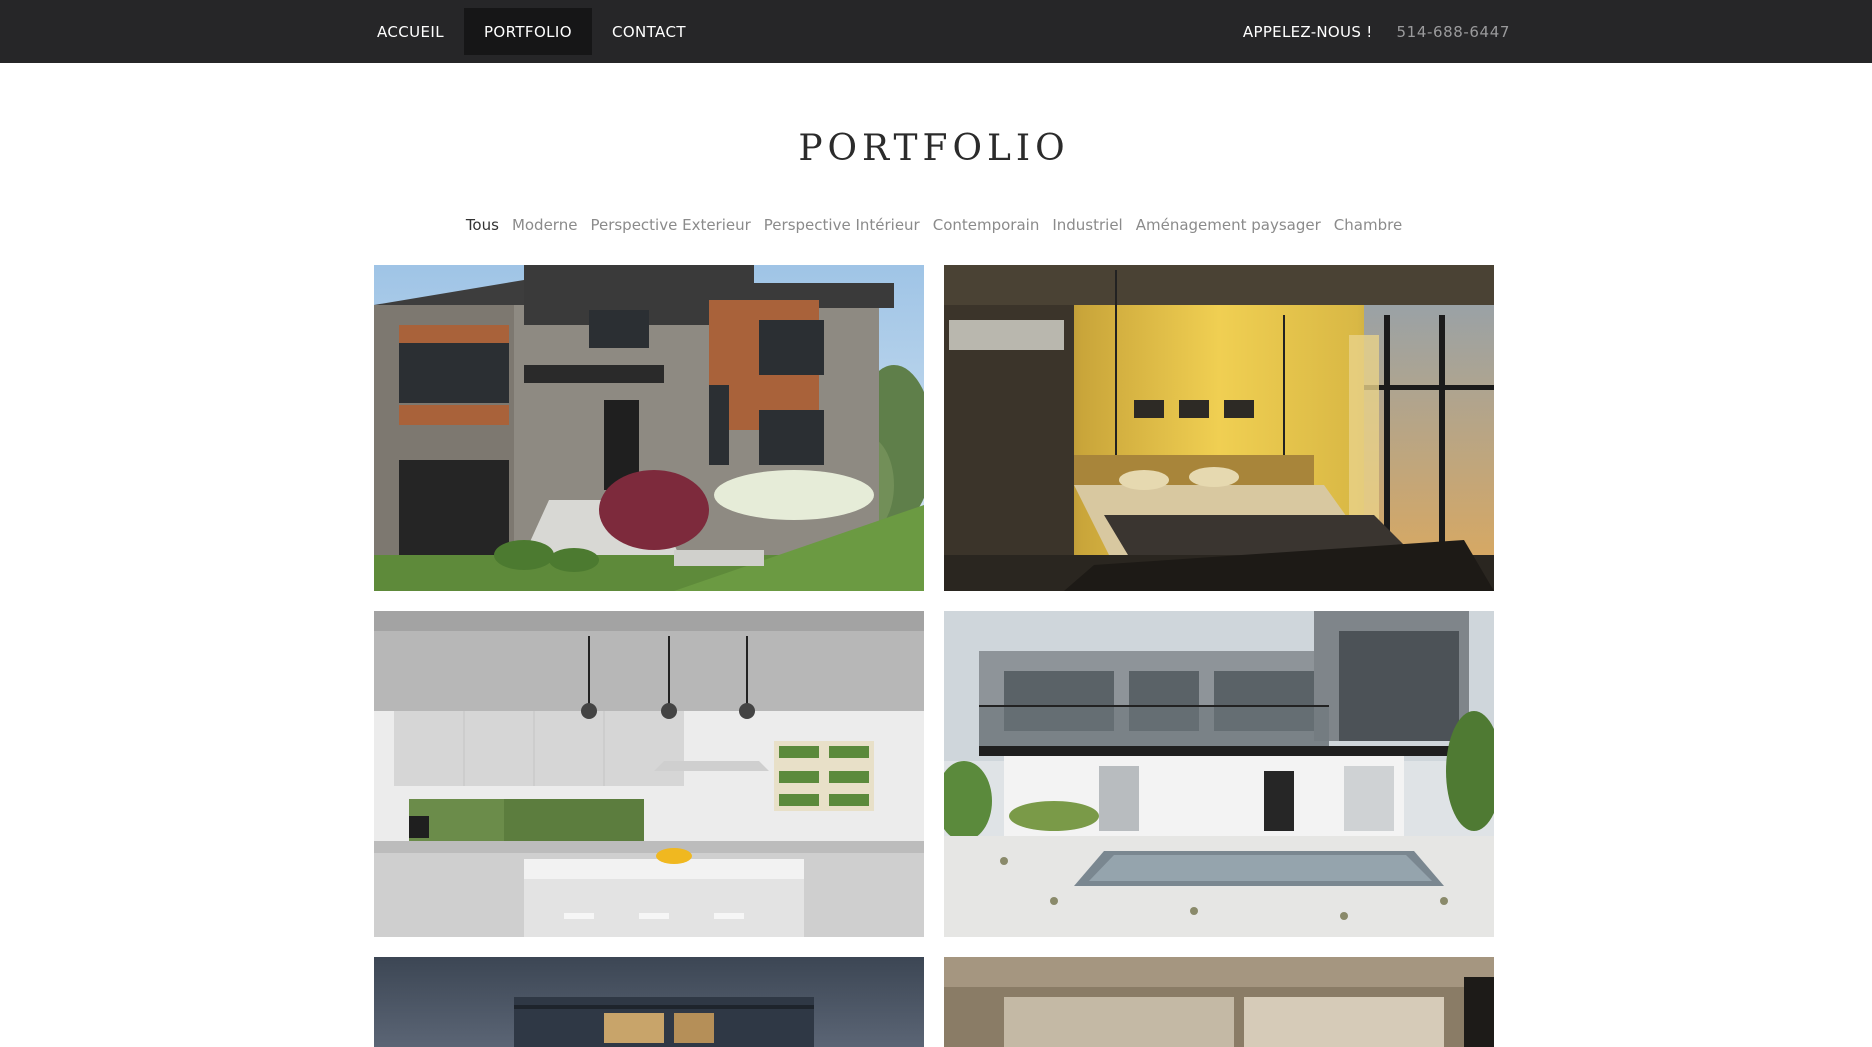 Image resolution: width=1872 pixels, height=1047 pixels. Describe the element at coordinates (842, 225) in the screenshot. I see `filter-perspective-interieur: Perspective Intérieur` at that location.